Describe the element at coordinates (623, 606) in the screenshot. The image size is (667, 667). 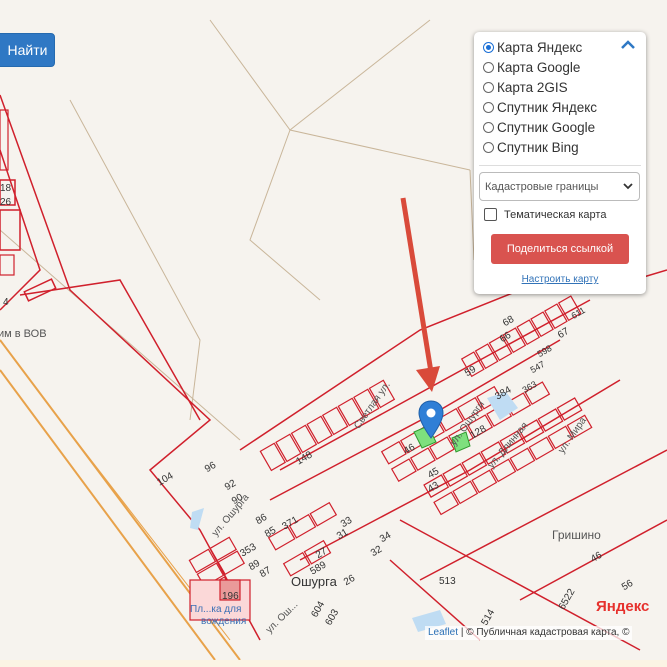
I see `yandex-logo: Яндекс` at that location.